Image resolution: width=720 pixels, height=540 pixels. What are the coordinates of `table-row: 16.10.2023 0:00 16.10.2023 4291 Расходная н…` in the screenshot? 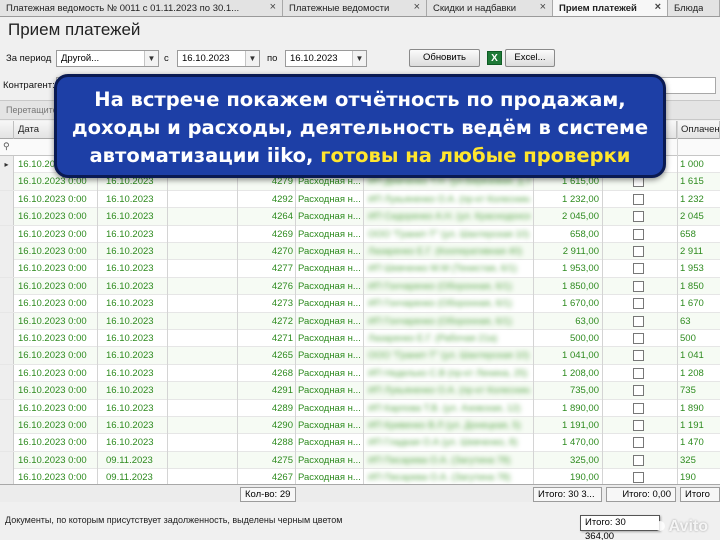 It's located at (360, 391).